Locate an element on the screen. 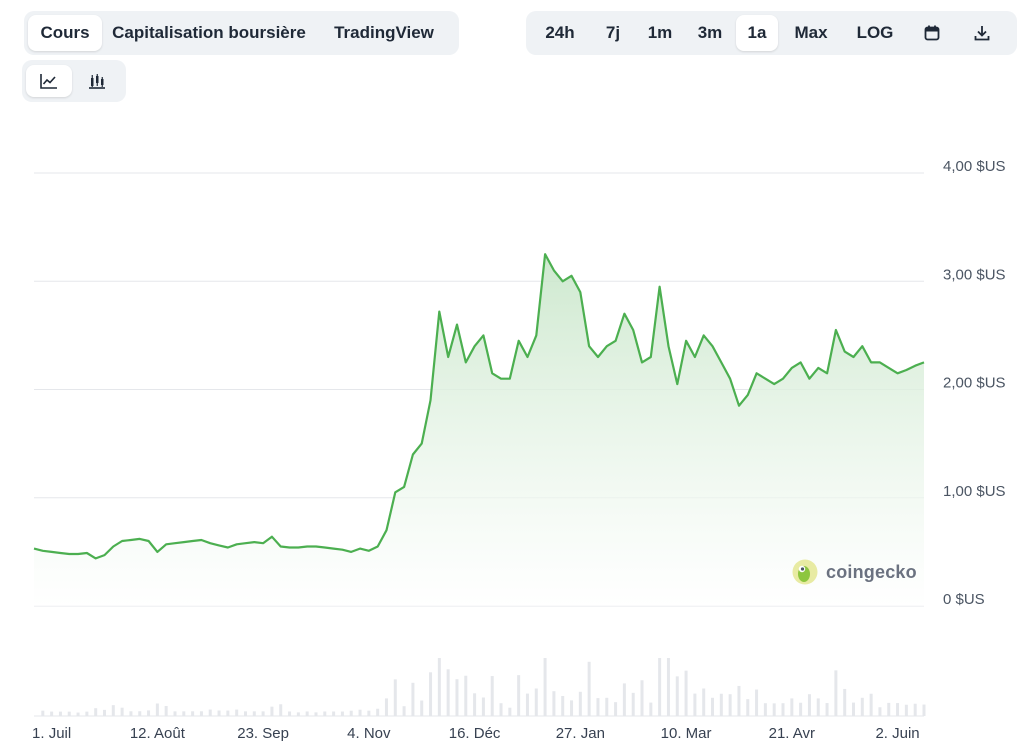 The width and height of the screenshot is (1024, 753). x-tick-label: 16. Déc is located at coordinates (475, 733).